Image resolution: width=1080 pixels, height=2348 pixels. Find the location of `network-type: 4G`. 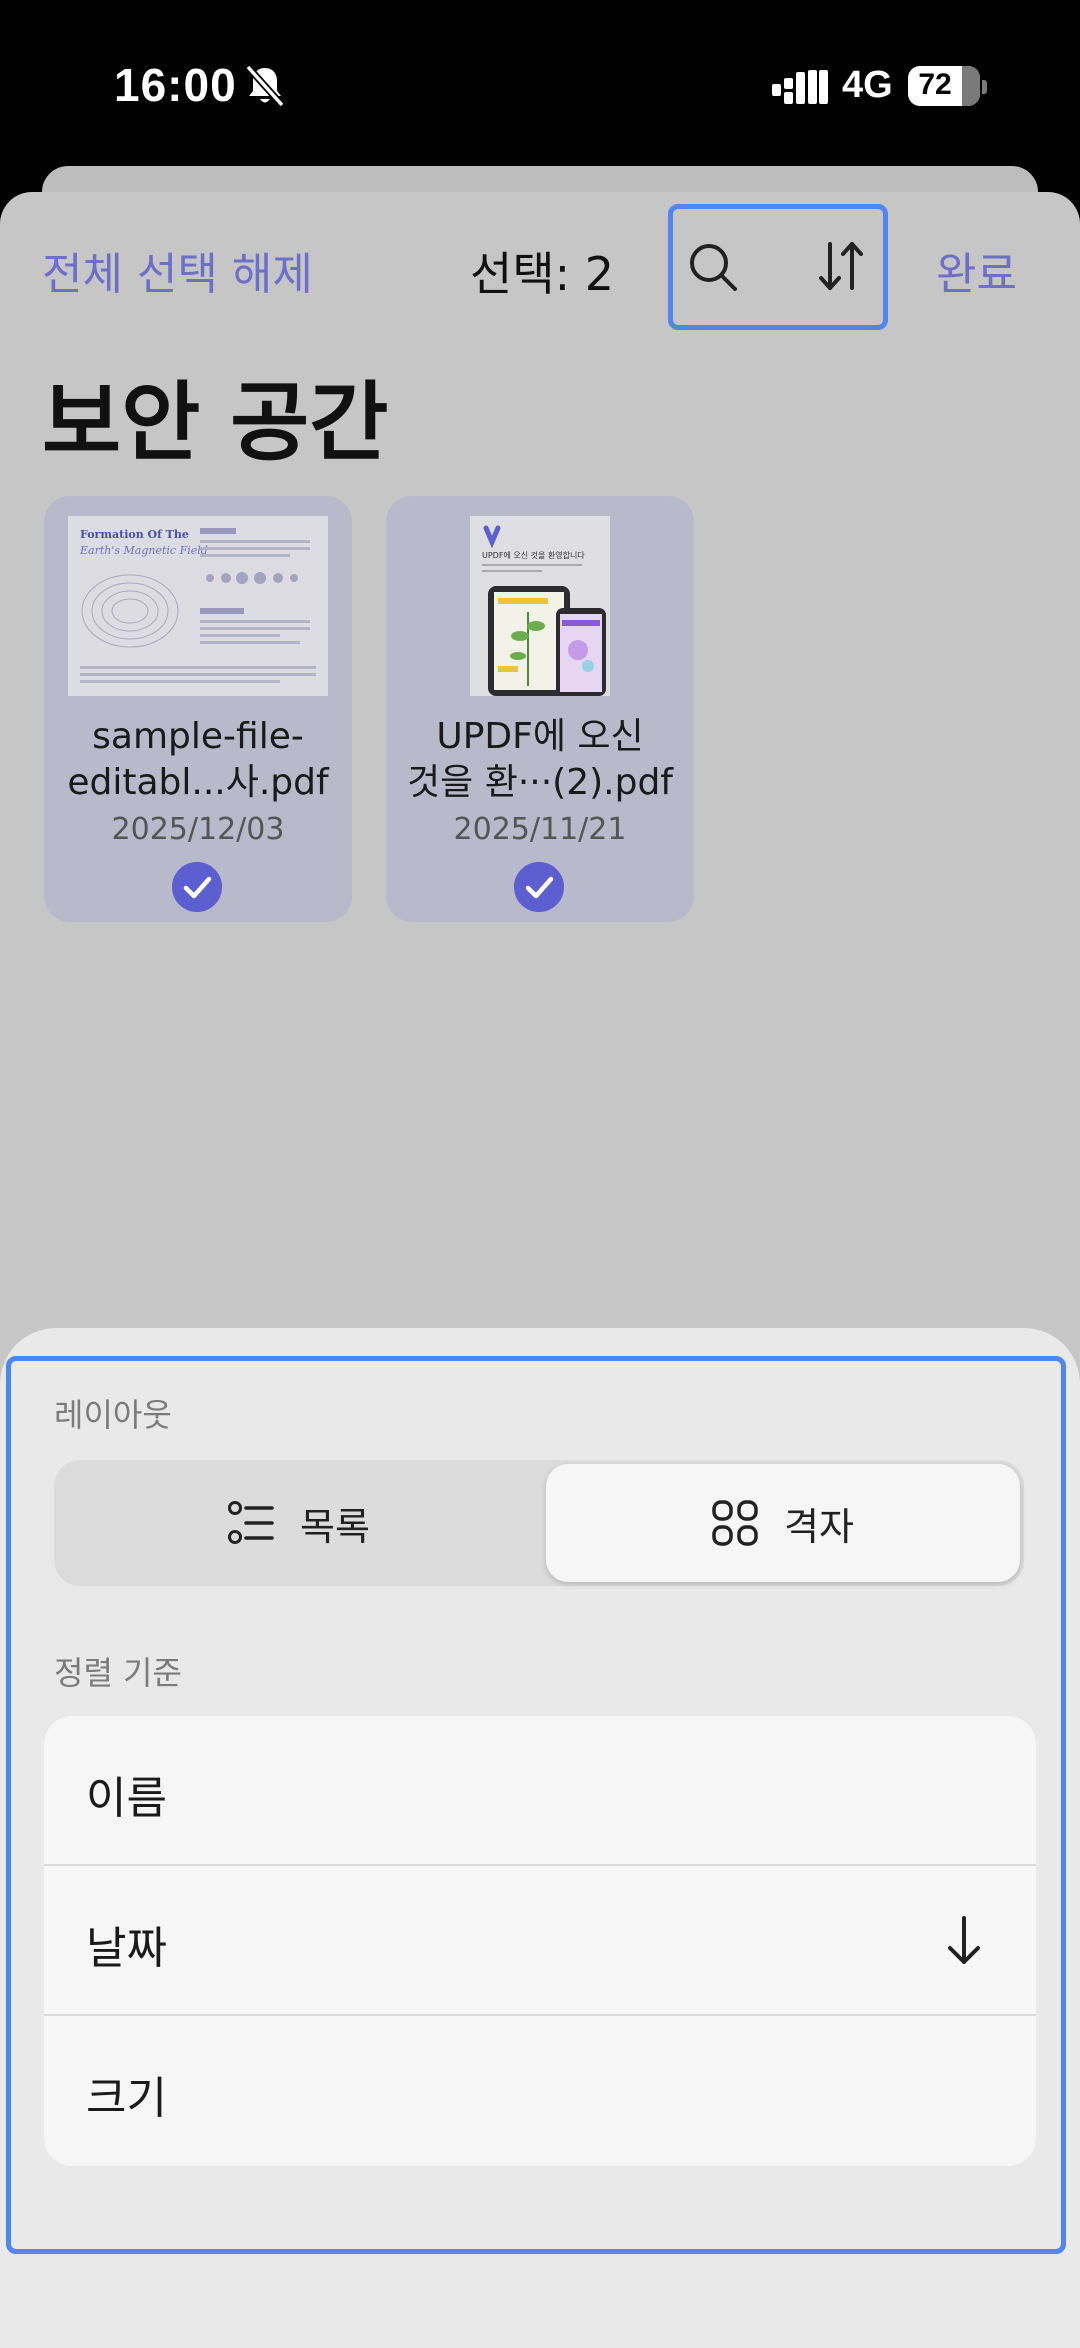

network-type: 4G is located at coordinates (867, 85).